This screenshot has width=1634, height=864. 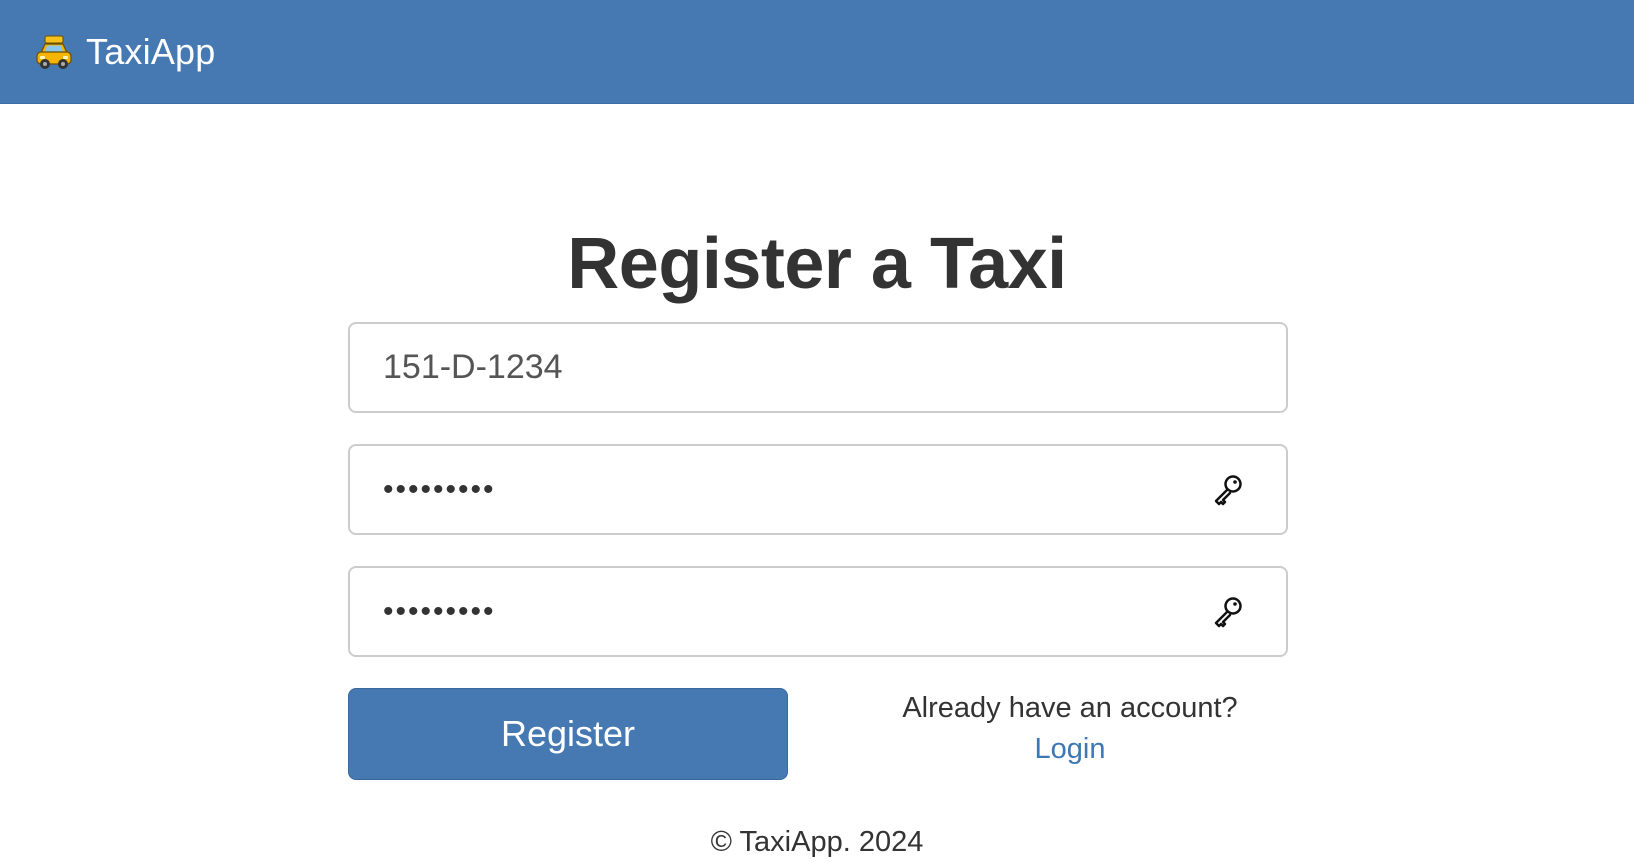 I want to click on brand-link: TaxiApp, so click(x=123, y=52).